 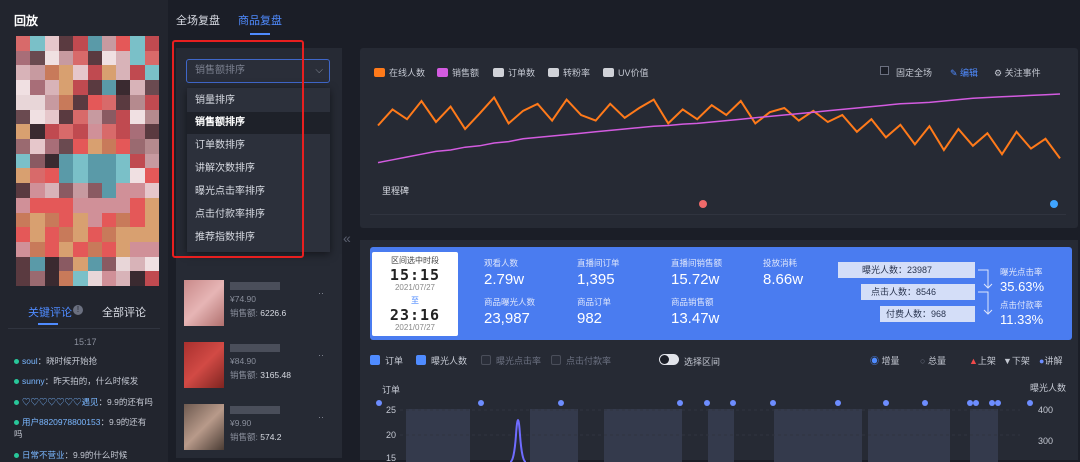 I want to click on fix-all-checkbox, so click(x=884, y=70).